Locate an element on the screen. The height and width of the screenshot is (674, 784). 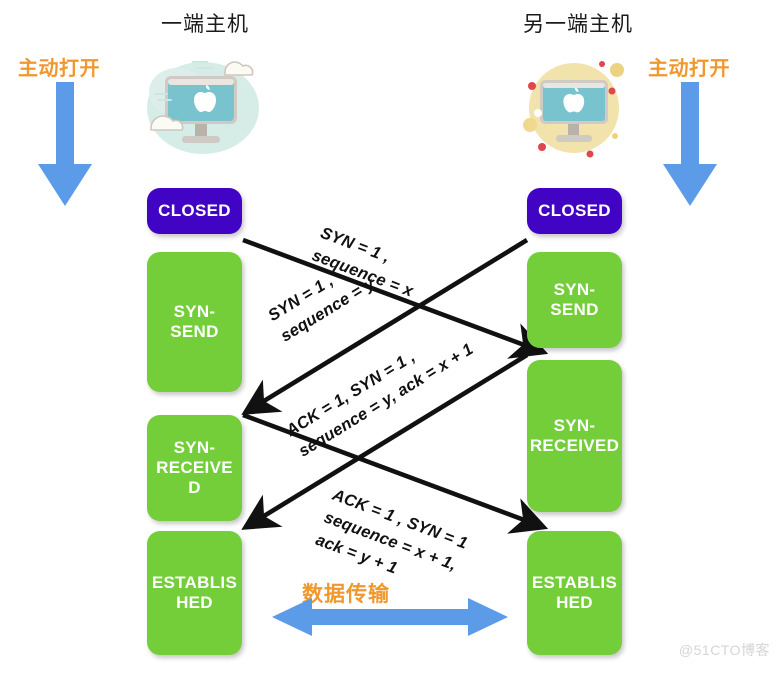
state-box-left-established: ESTABLIS HED is located at coordinates (194, 593).